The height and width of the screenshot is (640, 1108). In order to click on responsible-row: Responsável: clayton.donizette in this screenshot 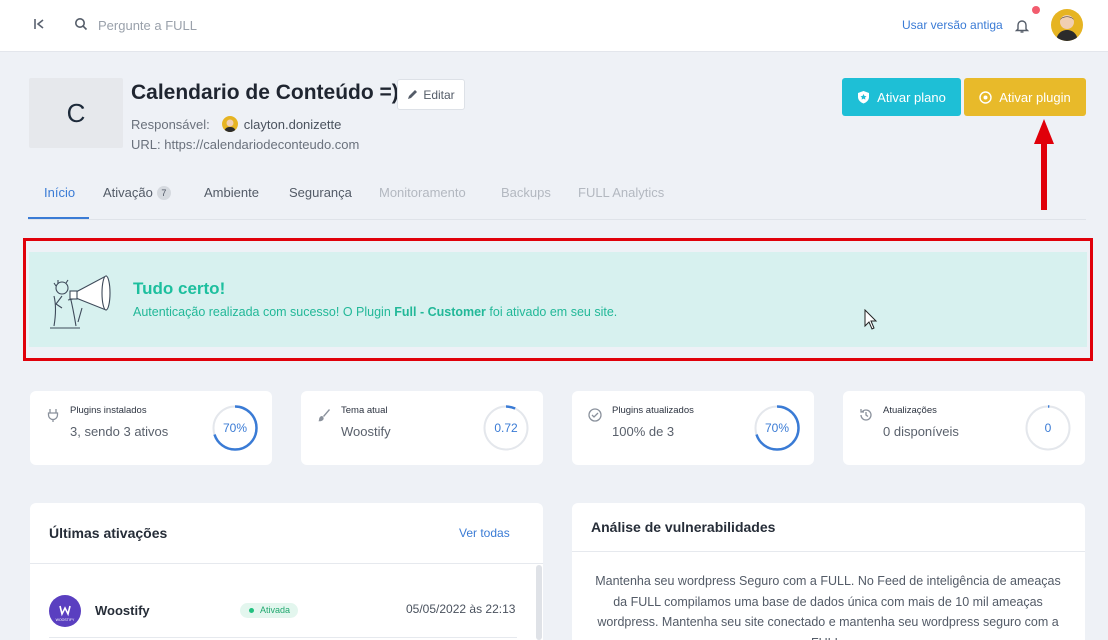, I will do `click(236, 124)`.